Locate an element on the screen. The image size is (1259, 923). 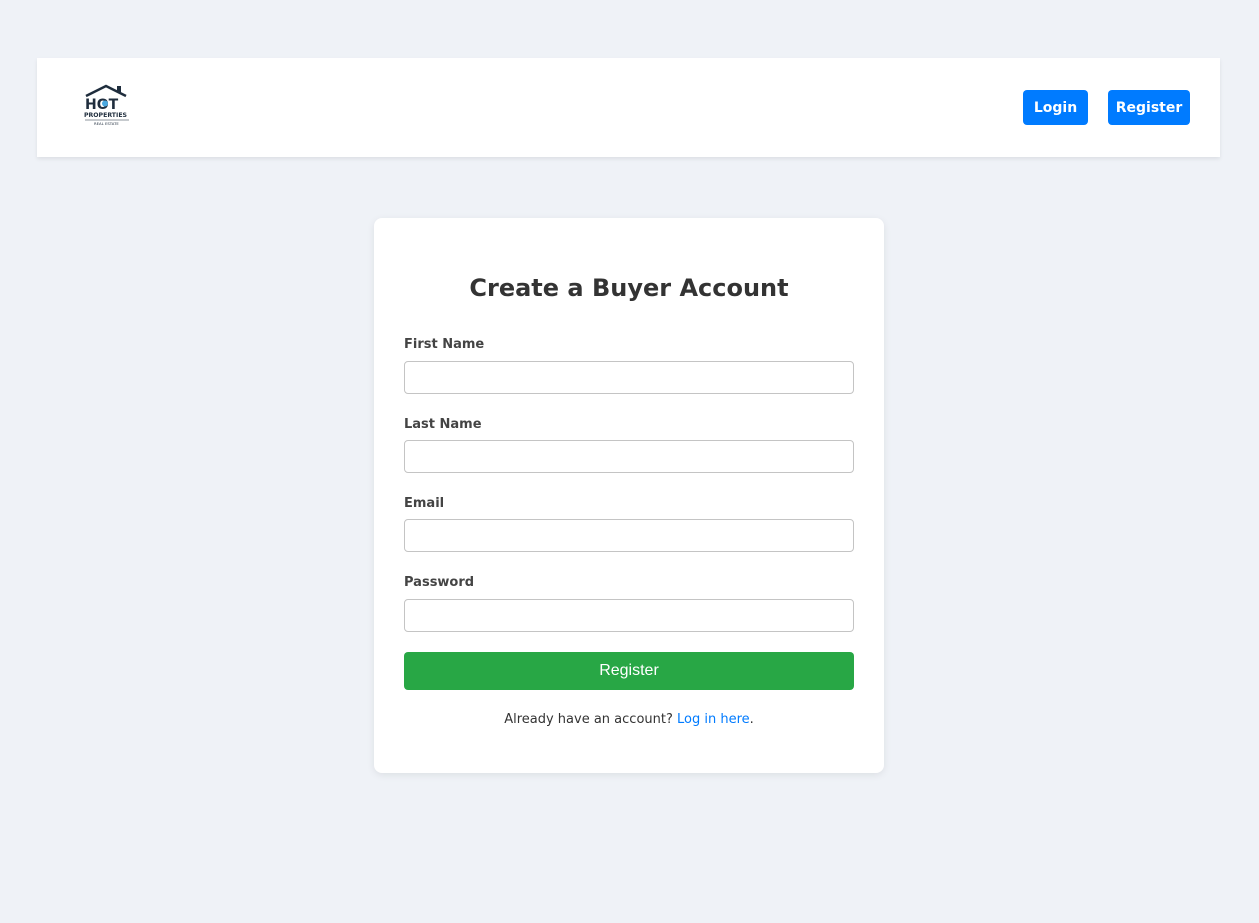
form-title: Create a Buyer Account is located at coordinates (629, 288).